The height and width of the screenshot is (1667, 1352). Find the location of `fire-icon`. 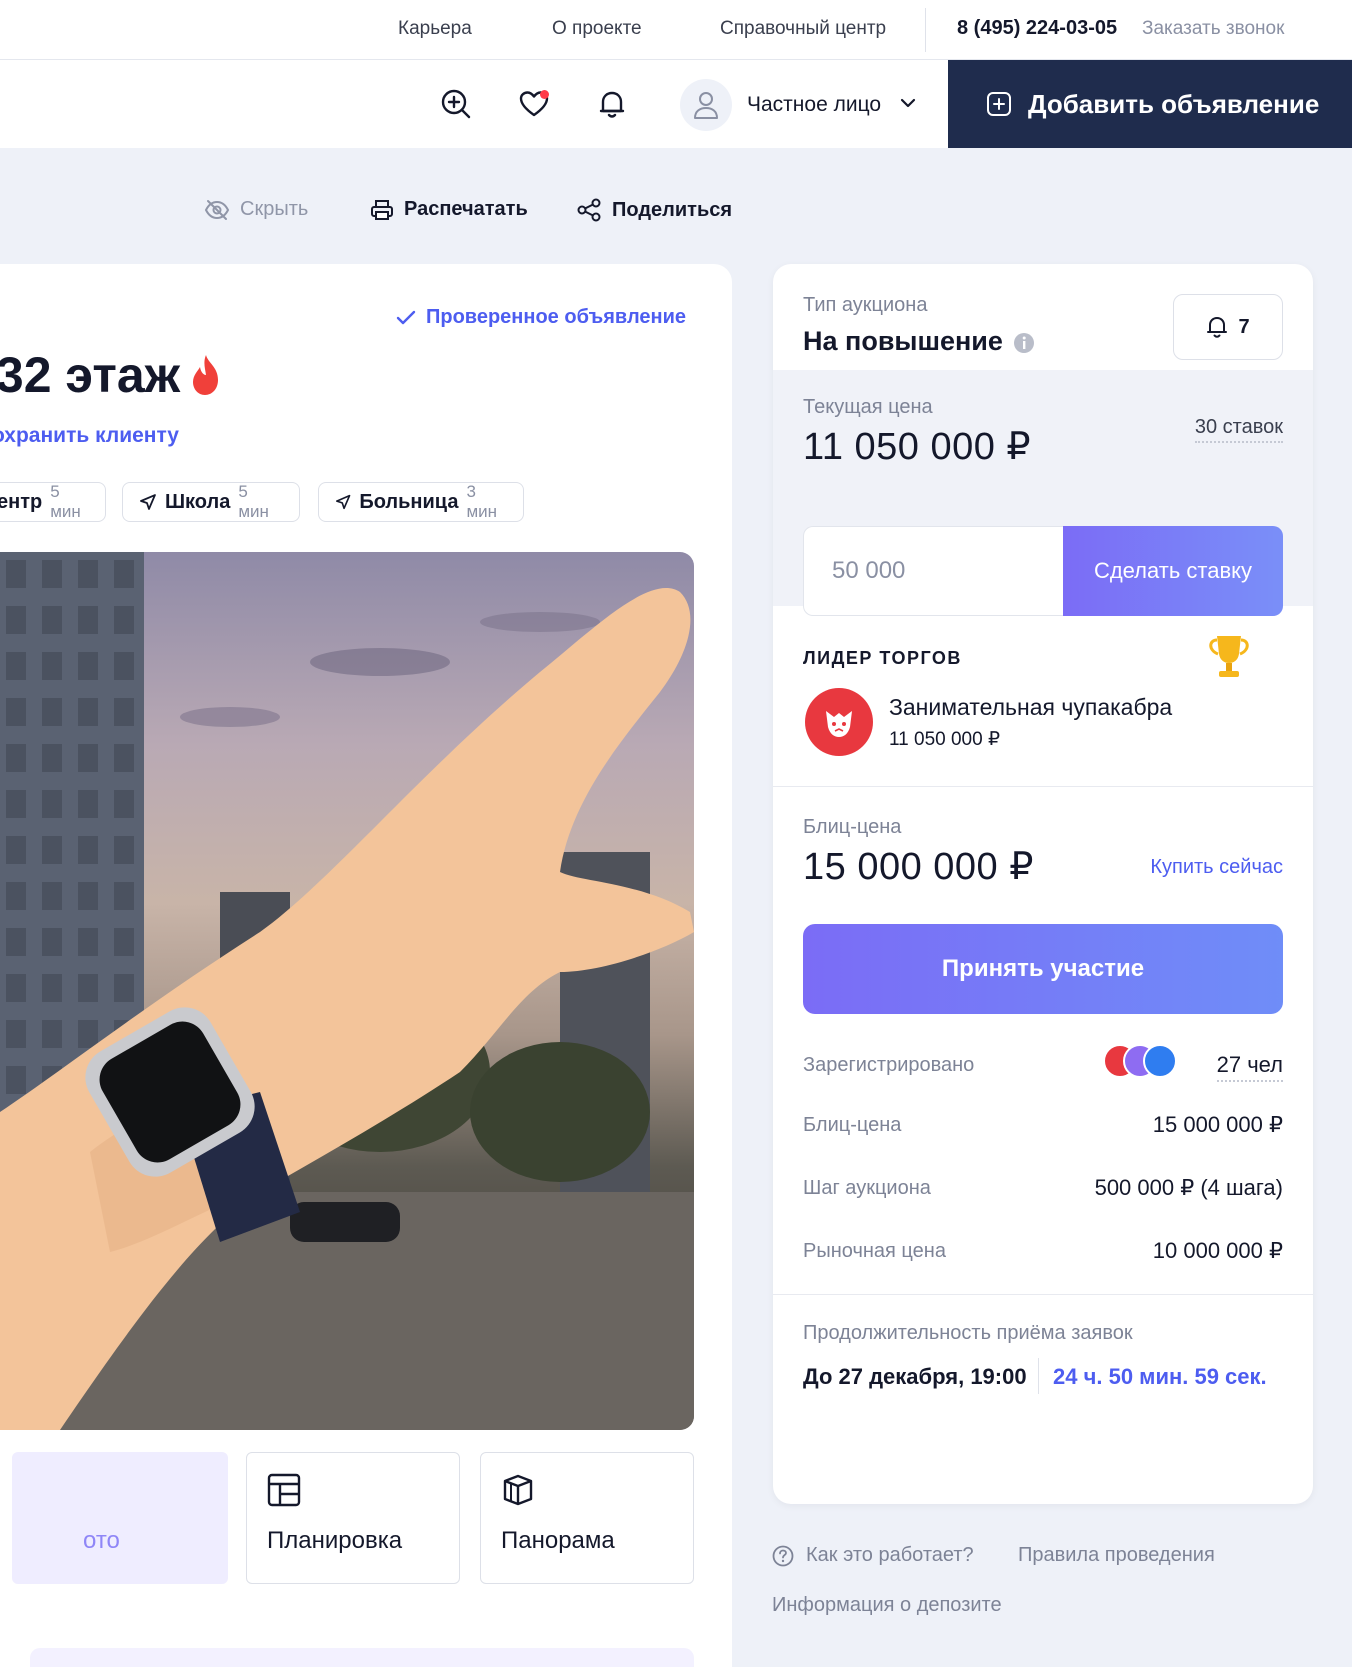

fire-icon is located at coordinates (206, 375).